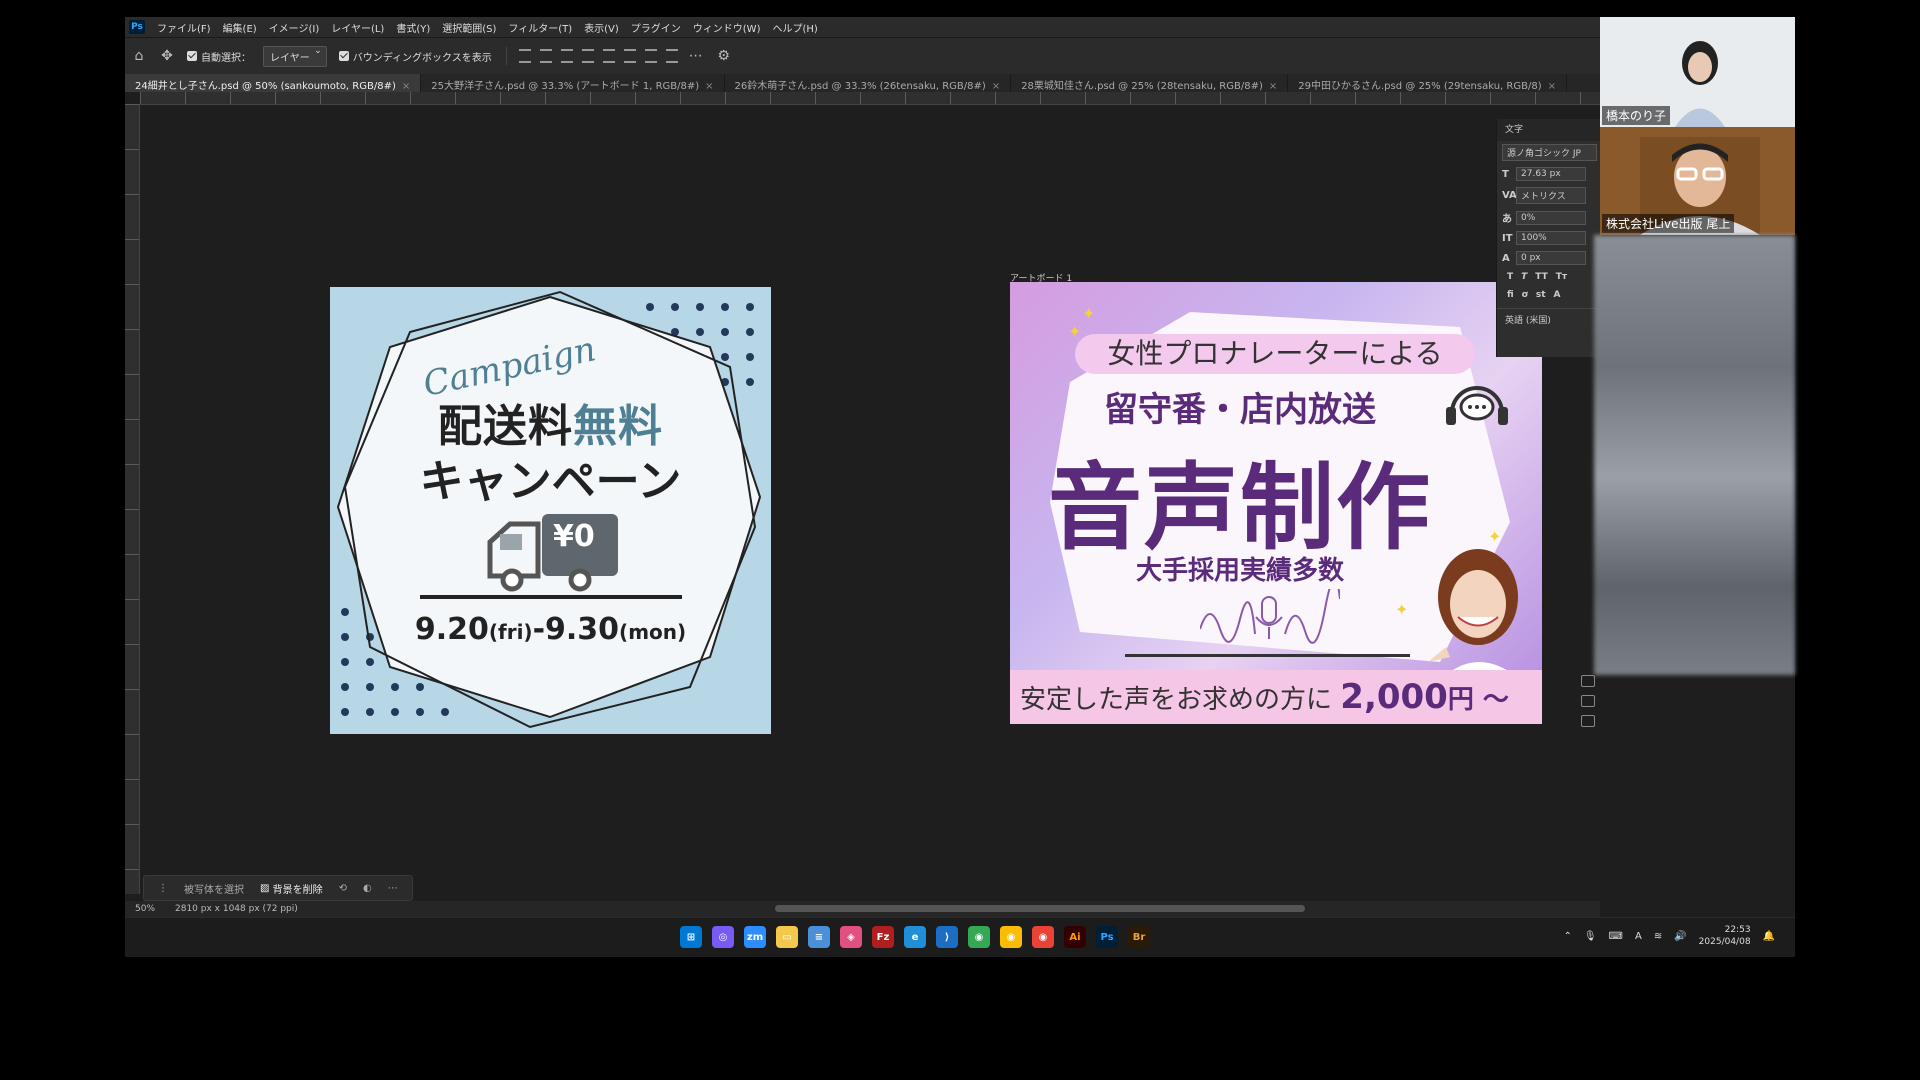 This screenshot has width=1920, height=1080. I want to click on vscode-icon: ⟩, so click(947, 937).